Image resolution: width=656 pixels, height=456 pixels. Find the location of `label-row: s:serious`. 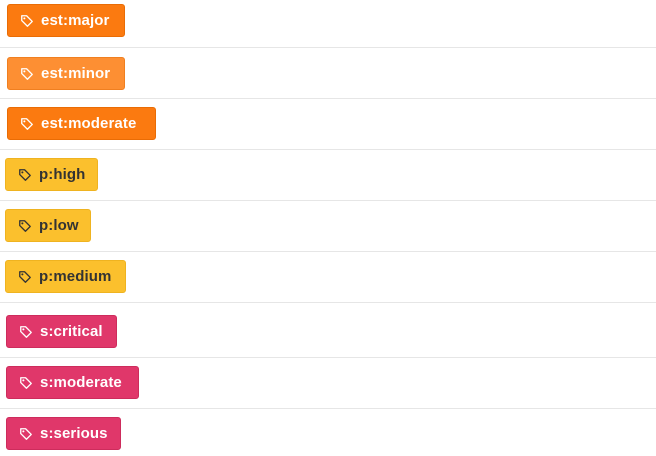

label-row: s:serious is located at coordinates (328, 432).